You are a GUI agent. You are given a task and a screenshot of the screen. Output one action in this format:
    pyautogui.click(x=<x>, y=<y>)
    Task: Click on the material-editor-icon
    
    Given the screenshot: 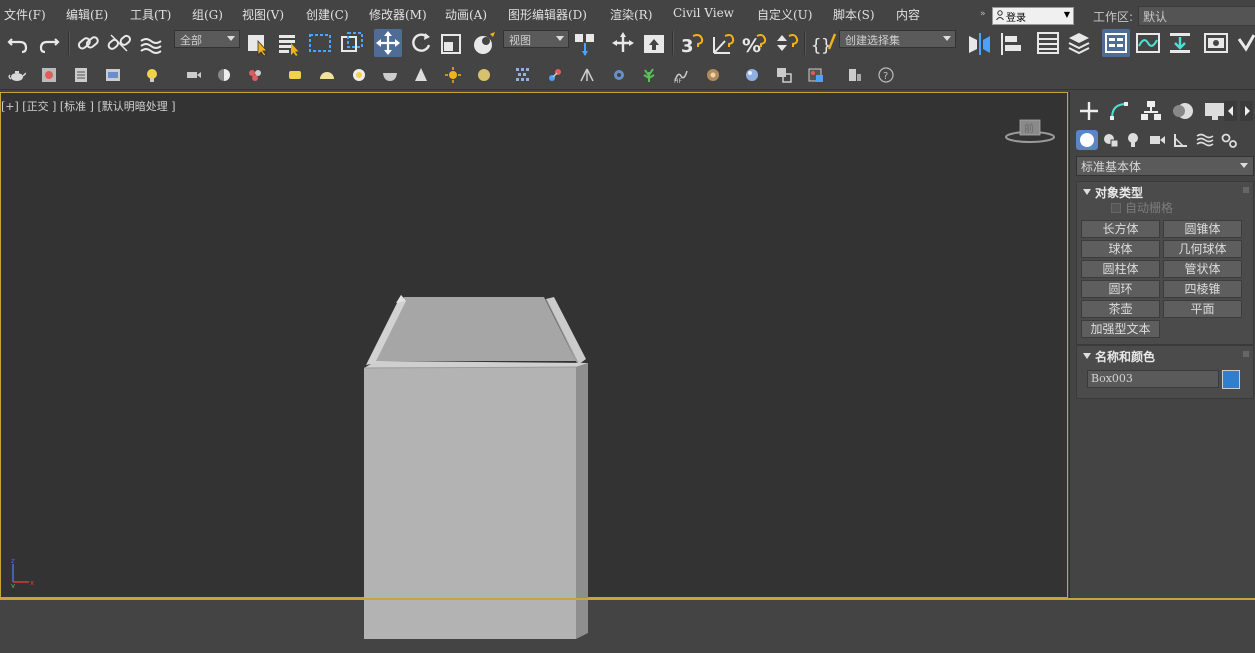 What is the action you would take?
    pyautogui.click(x=49, y=75)
    